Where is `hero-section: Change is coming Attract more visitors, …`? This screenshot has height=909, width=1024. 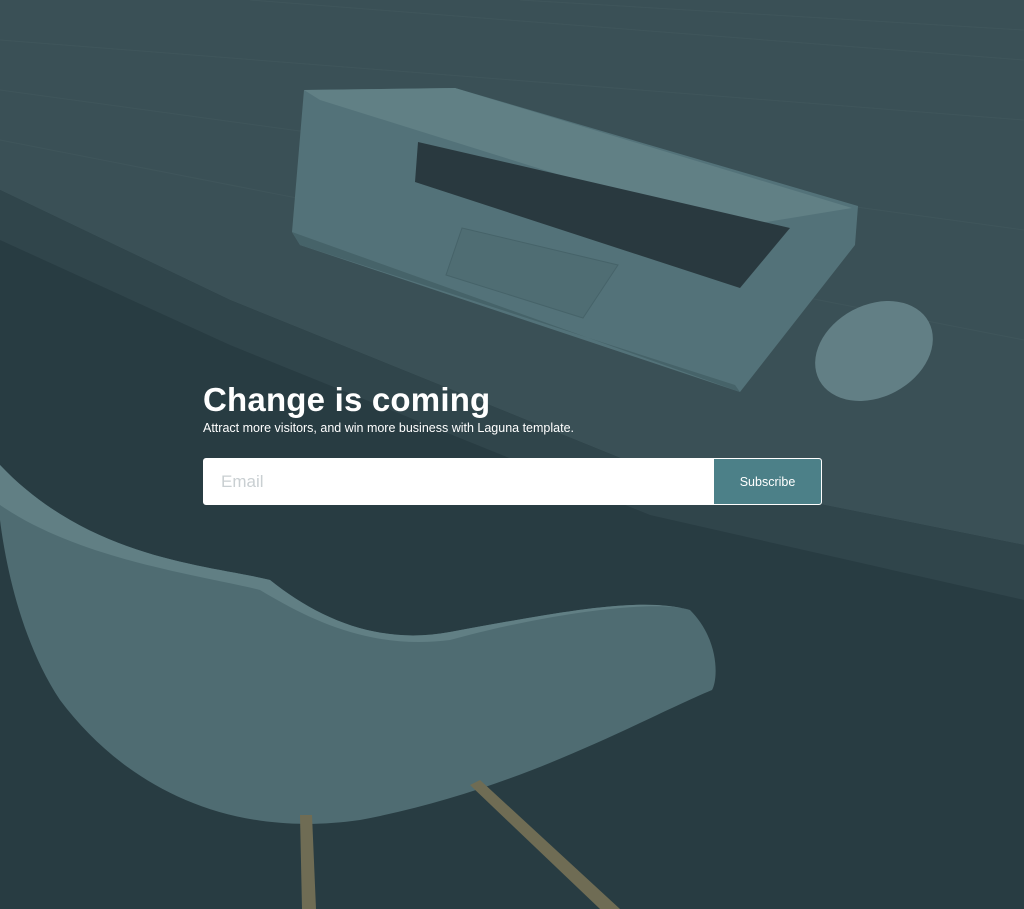 hero-section: Change is coming Attract more visitors, … is located at coordinates (512, 442).